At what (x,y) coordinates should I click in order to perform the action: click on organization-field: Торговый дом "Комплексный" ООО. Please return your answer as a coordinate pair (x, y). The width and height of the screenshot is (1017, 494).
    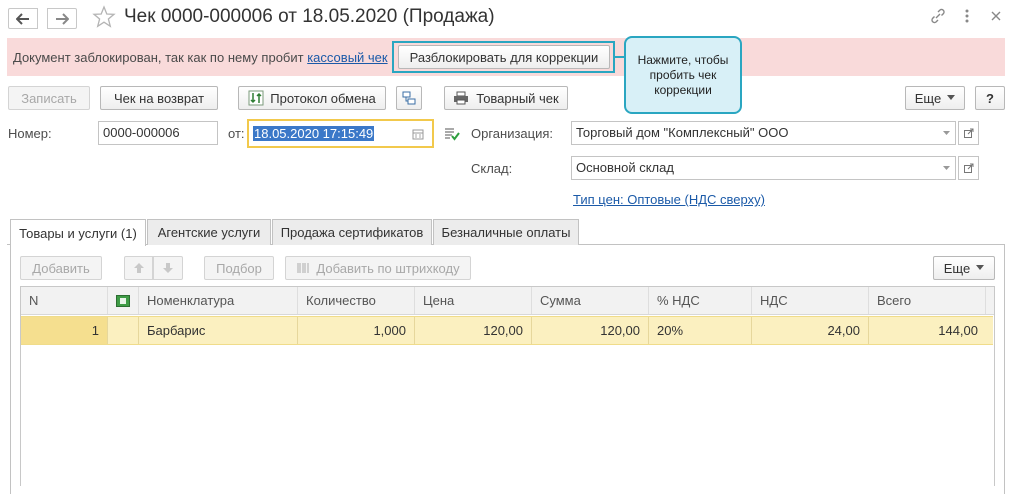
    Looking at the image, I should click on (763, 133).